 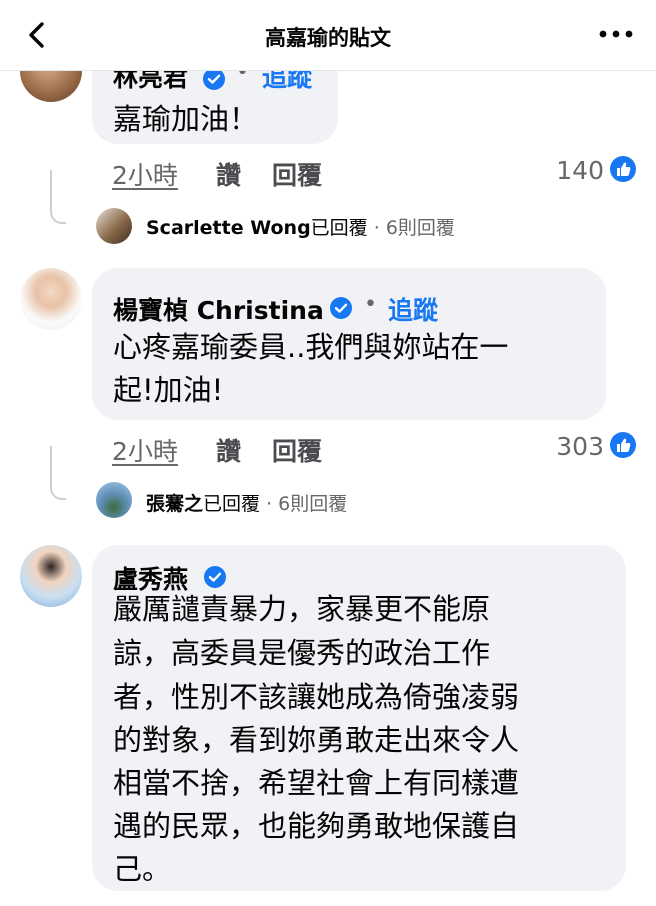 What do you see at coordinates (142, 869) in the screenshot?
I see `comment-text-line: 己。` at bounding box center [142, 869].